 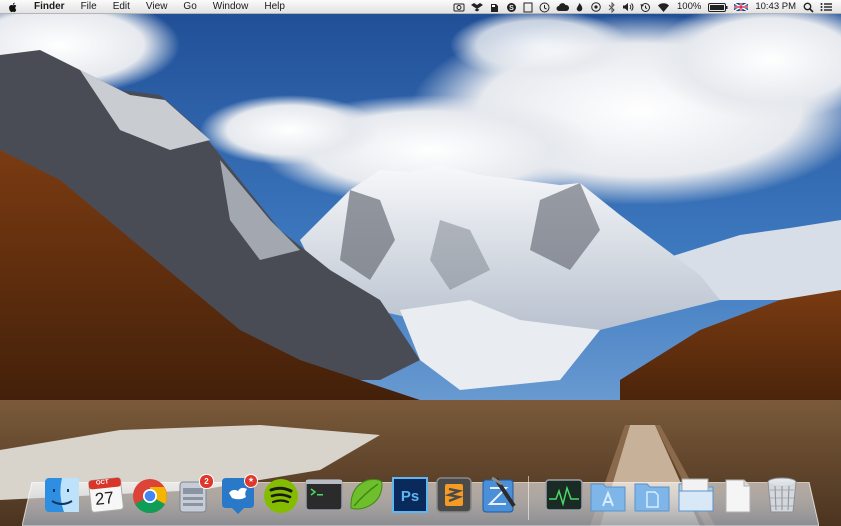 I want to click on xcode-icon, so click(x=499, y=494).